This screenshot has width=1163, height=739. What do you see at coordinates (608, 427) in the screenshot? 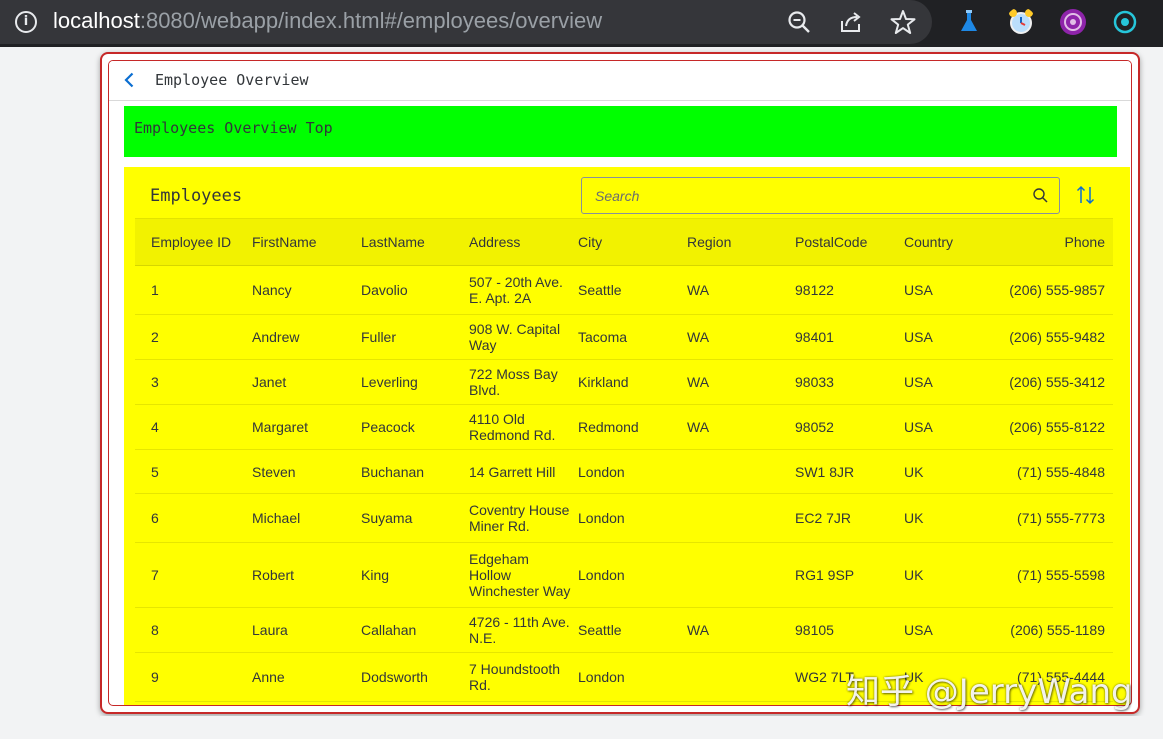
I see `cell-city: Redmond` at bounding box center [608, 427].